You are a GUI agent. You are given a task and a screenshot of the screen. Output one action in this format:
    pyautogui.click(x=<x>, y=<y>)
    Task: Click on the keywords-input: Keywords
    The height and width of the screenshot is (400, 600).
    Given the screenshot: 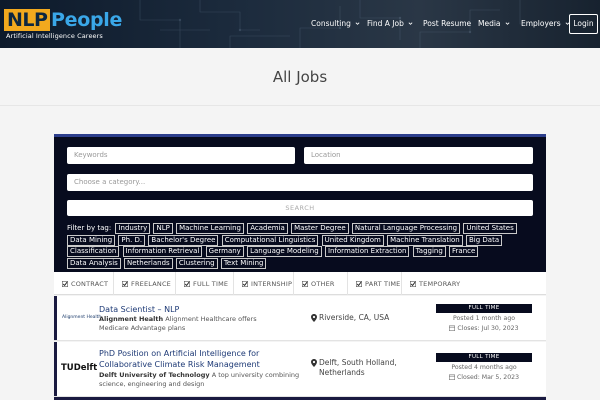 What is the action you would take?
    pyautogui.click(x=181, y=155)
    